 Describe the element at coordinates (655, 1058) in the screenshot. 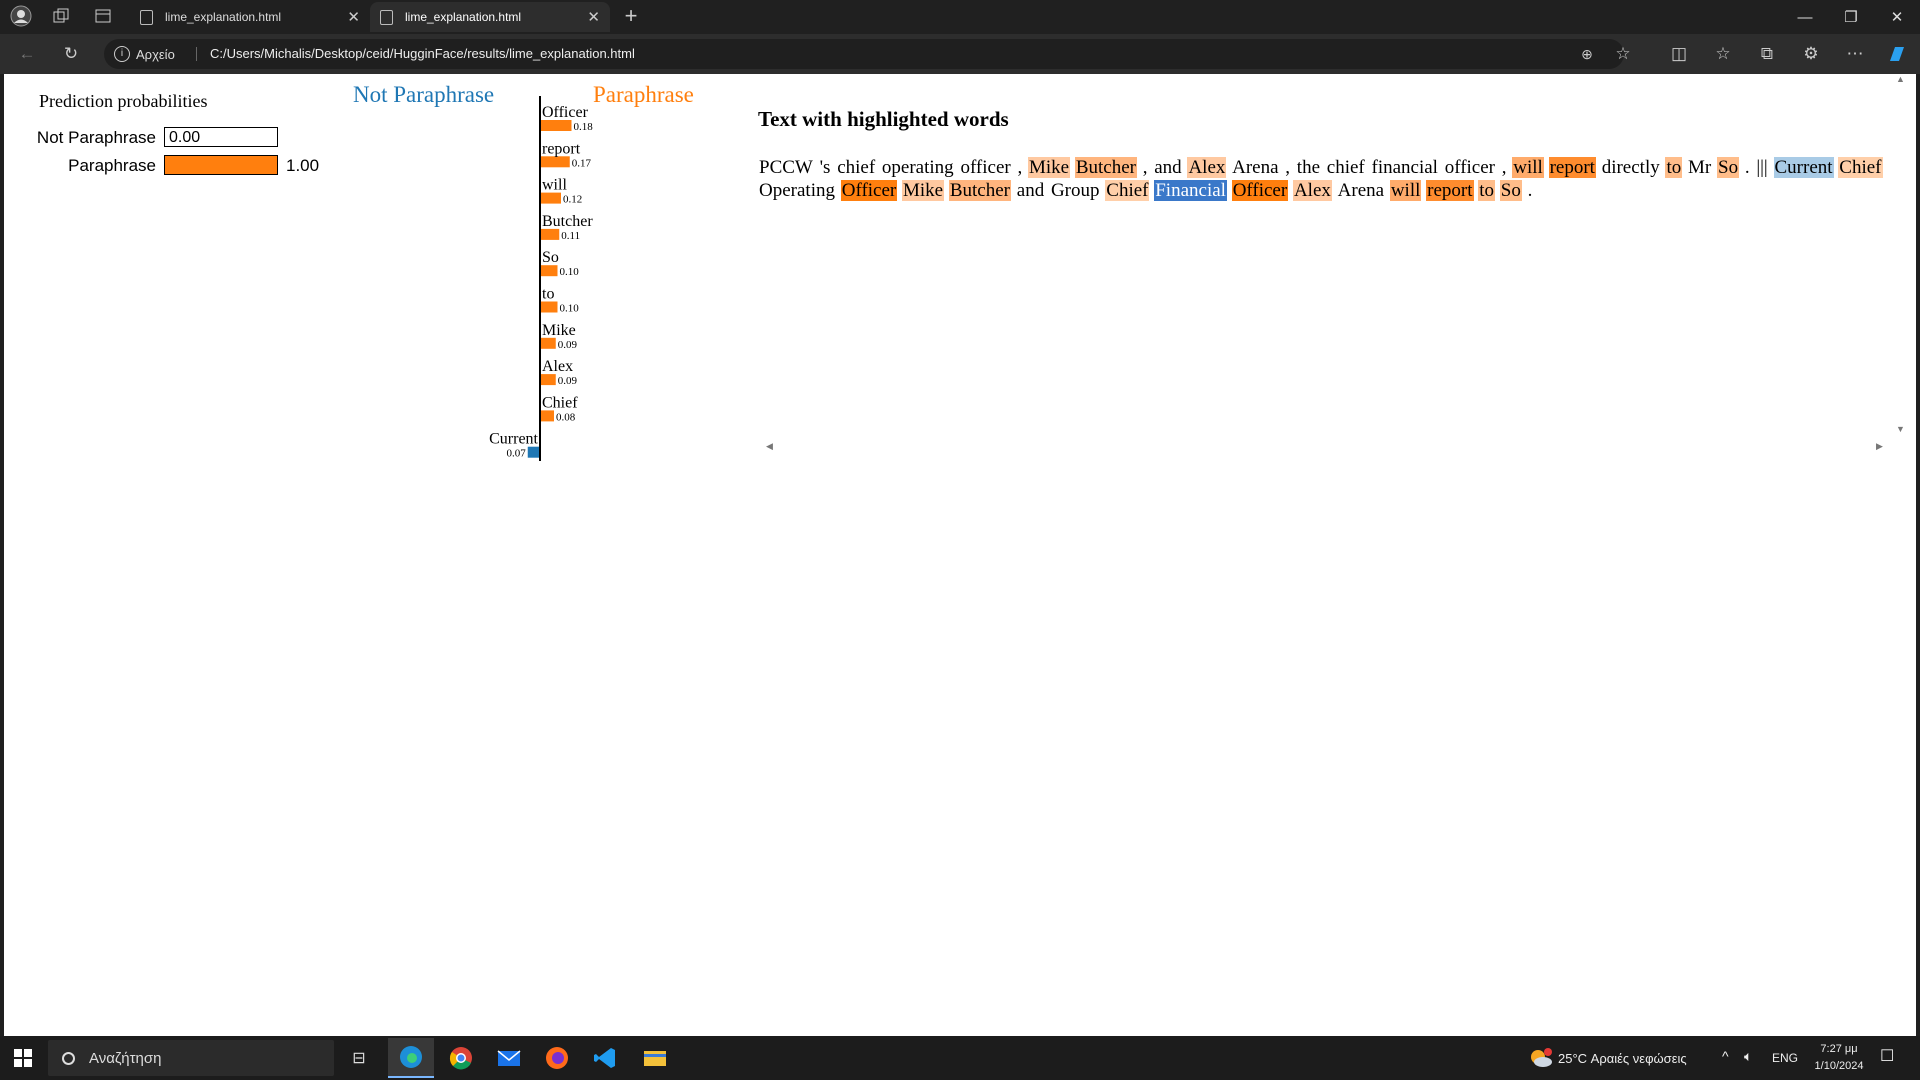

I see `file-explorer-icon` at that location.